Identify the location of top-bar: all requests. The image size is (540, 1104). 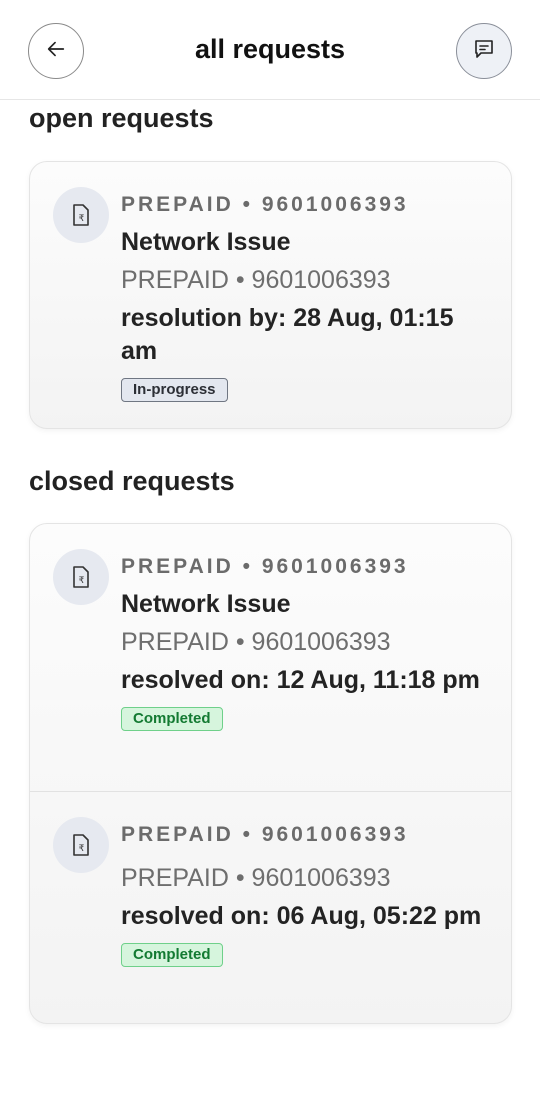
(270, 50).